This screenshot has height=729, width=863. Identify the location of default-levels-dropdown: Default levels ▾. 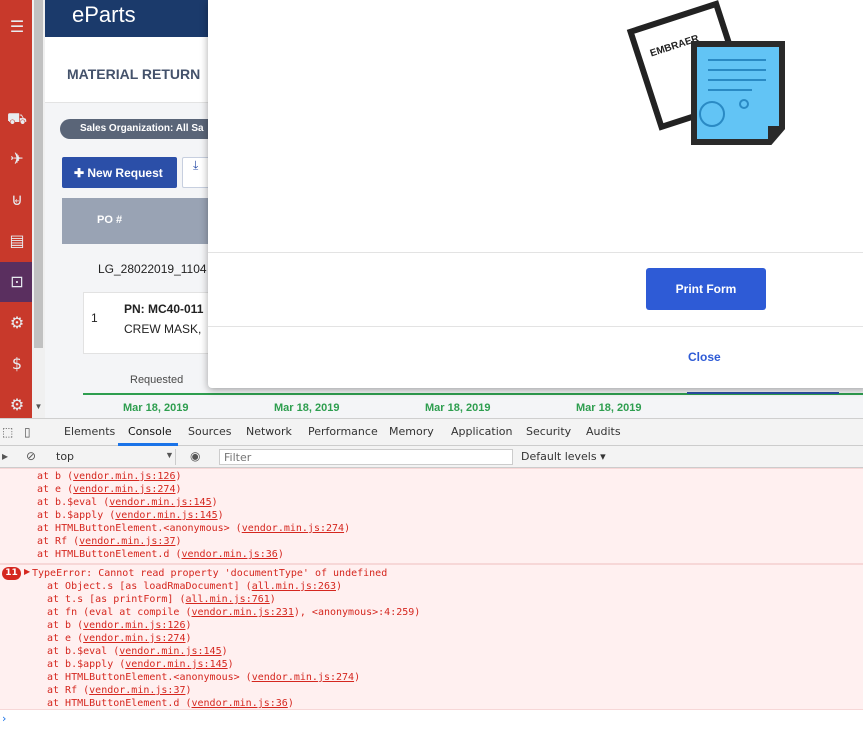
(563, 456).